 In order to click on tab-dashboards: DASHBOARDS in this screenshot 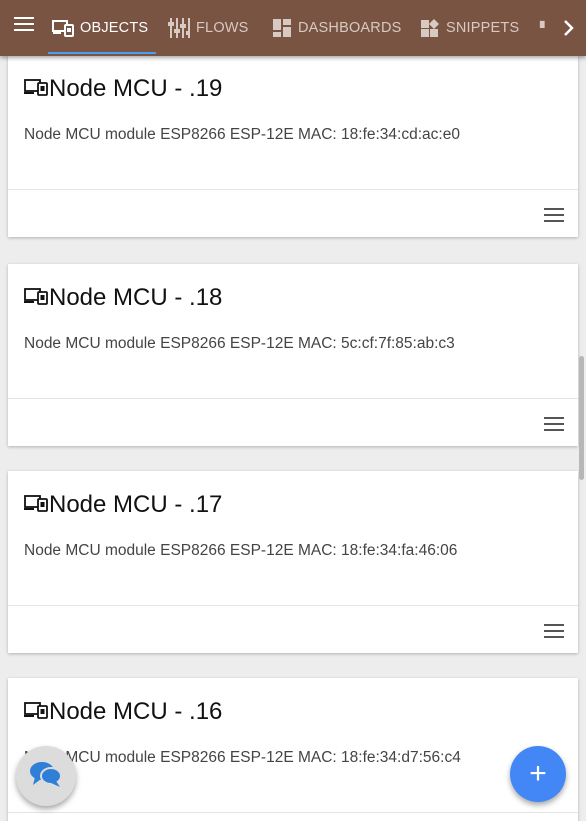, I will do `click(337, 28)`.